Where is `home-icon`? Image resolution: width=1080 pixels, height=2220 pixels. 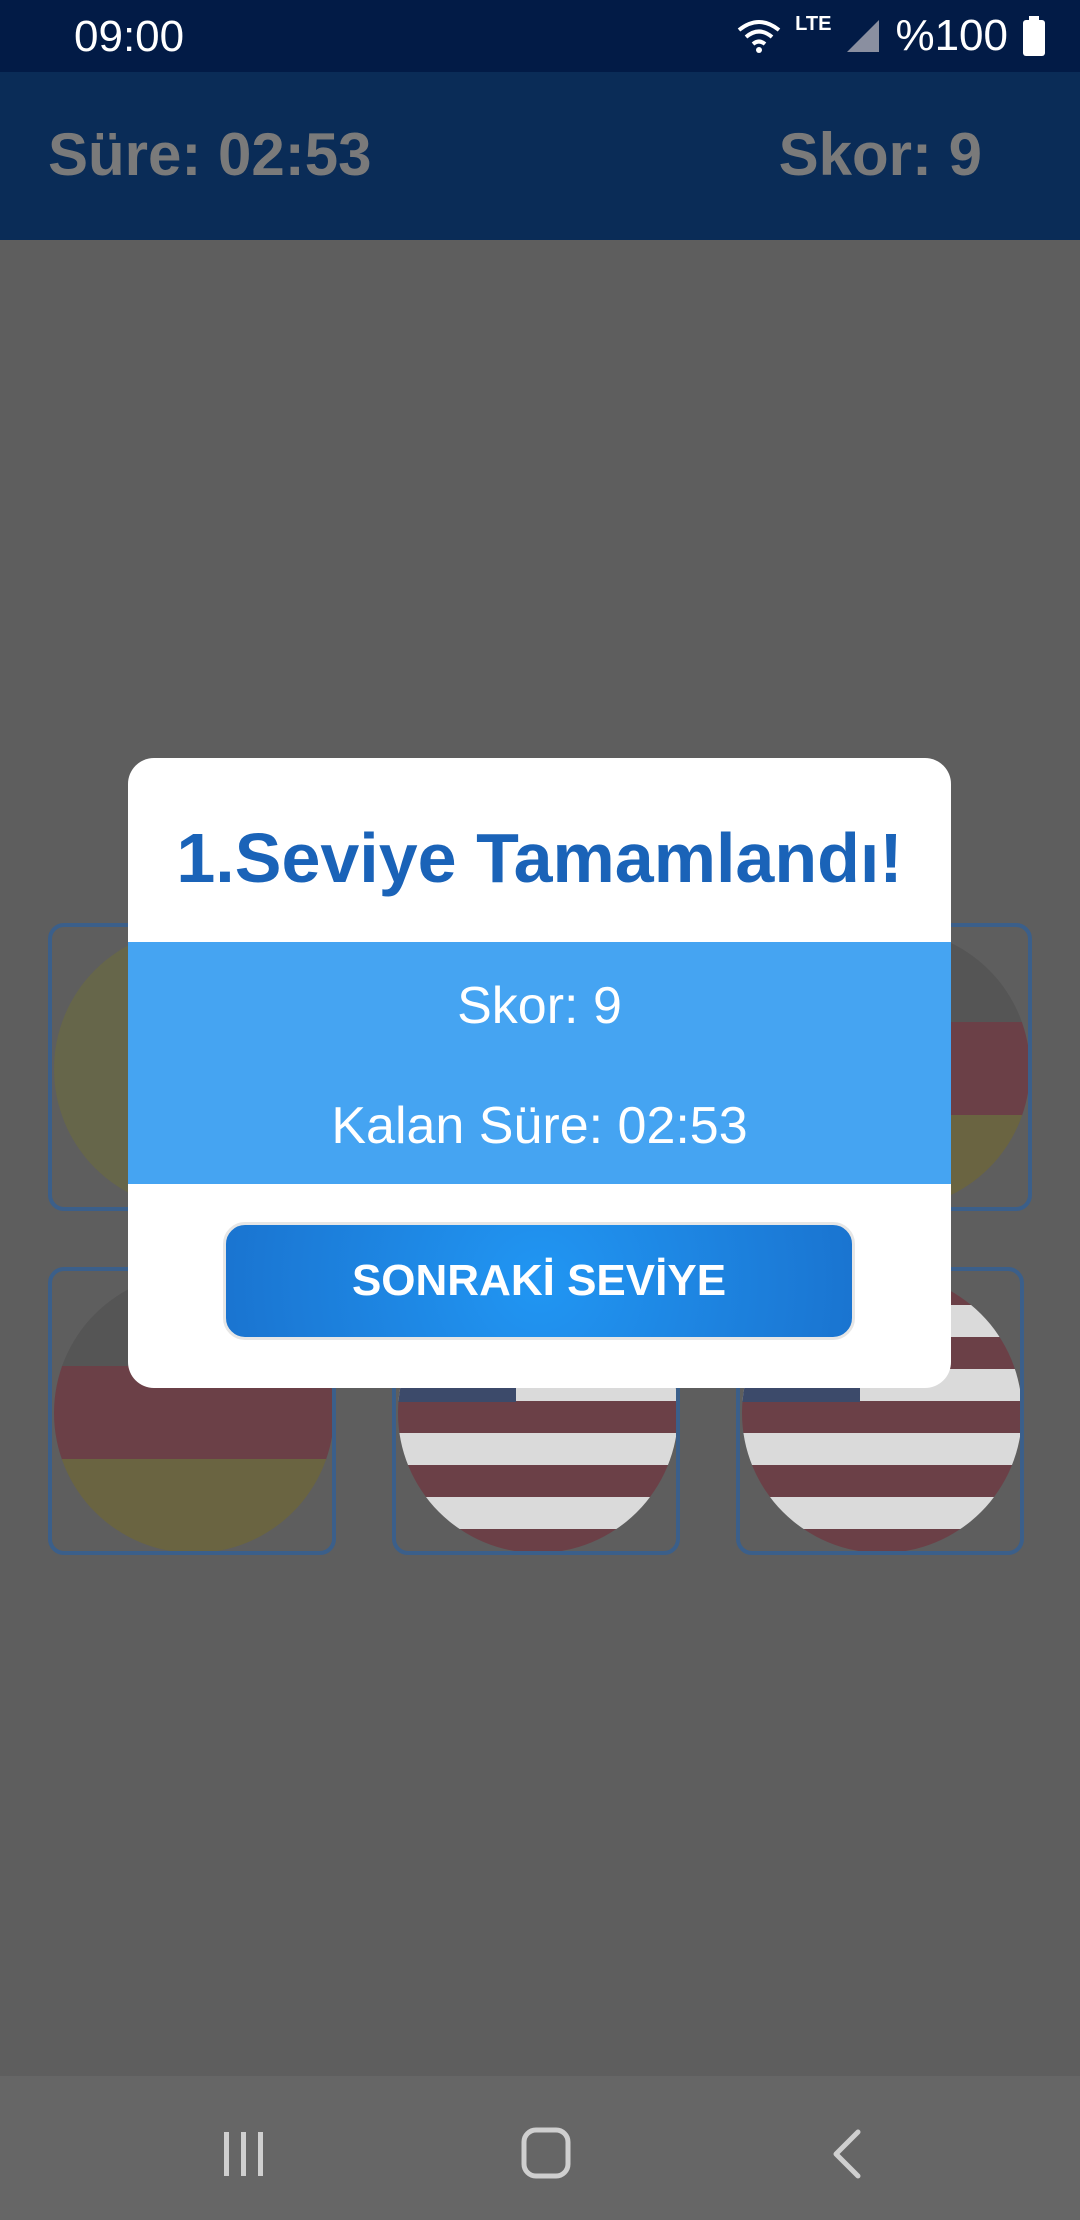 home-icon is located at coordinates (546, 2154).